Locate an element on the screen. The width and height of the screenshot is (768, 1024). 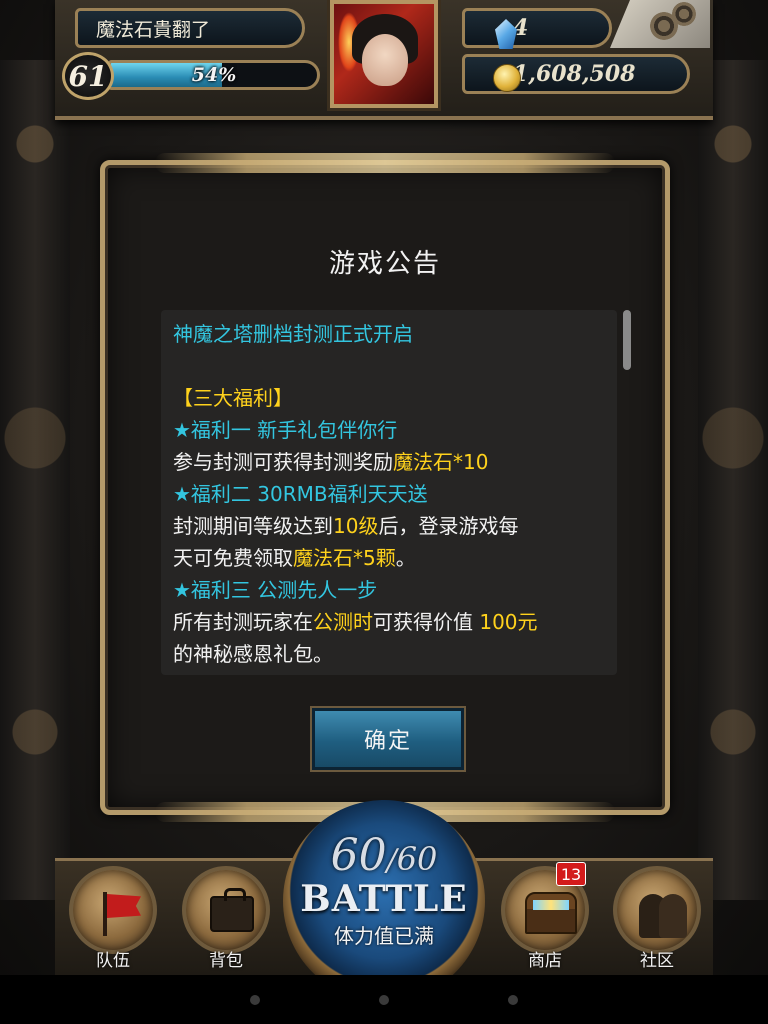
nav-bag-label: 背包 is located at coordinates (226, 961).